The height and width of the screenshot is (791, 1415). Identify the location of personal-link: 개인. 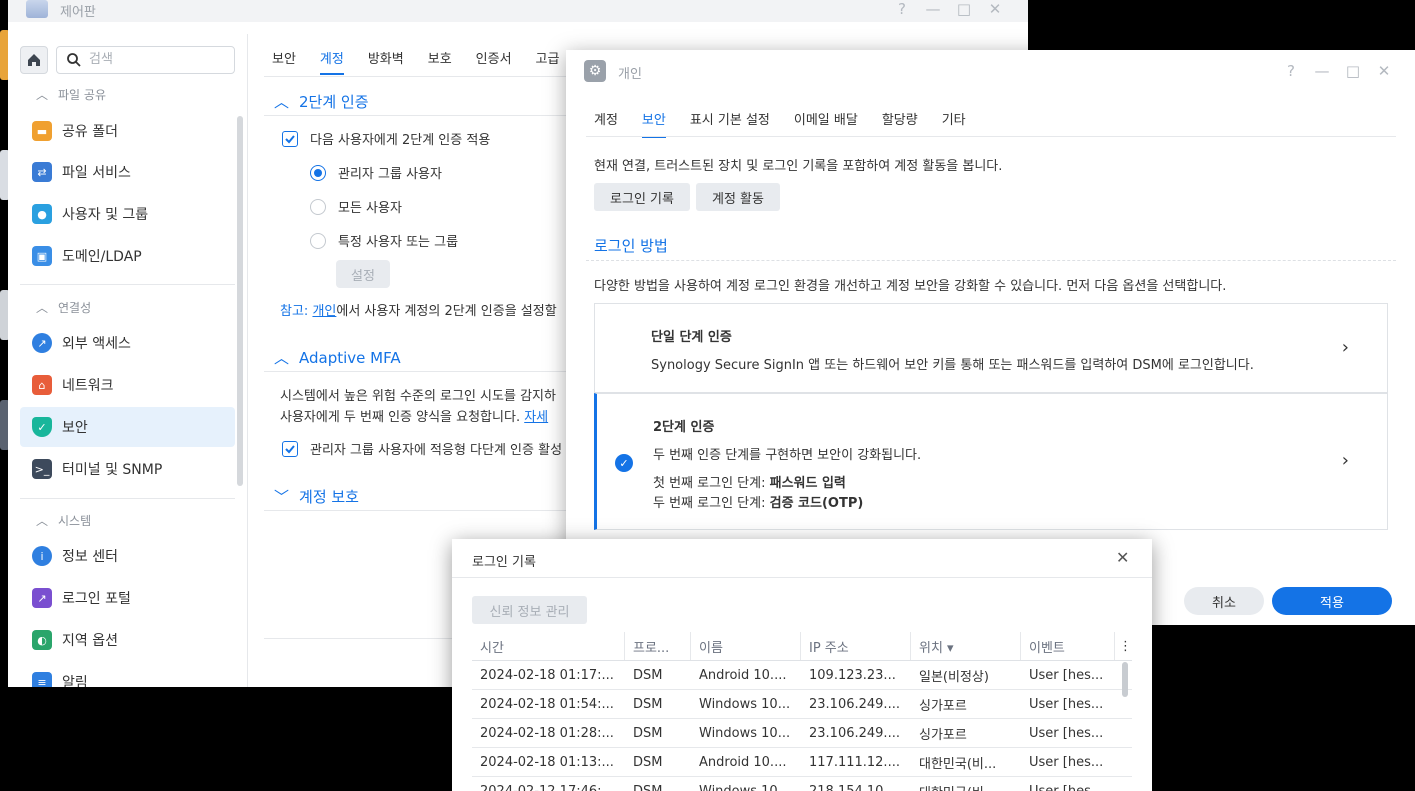
(324, 311).